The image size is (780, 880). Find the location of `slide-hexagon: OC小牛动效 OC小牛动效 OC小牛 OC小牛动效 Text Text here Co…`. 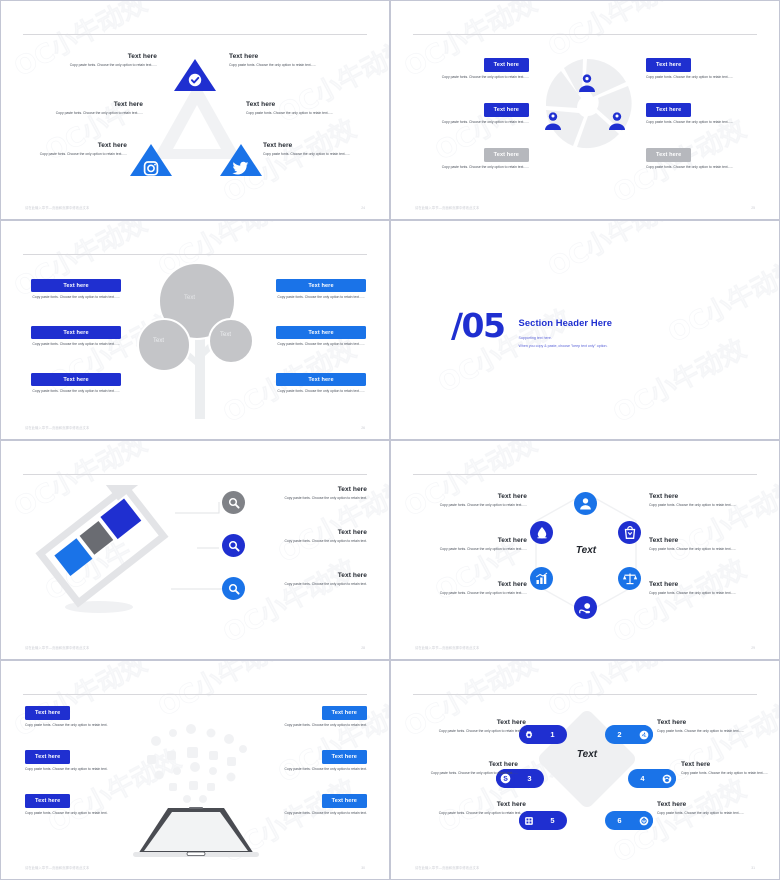

slide-hexagon: OC小牛动效 OC小牛动效 OC小牛 OC小牛动效 Text Text here Co… is located at coordinates (585, 550).